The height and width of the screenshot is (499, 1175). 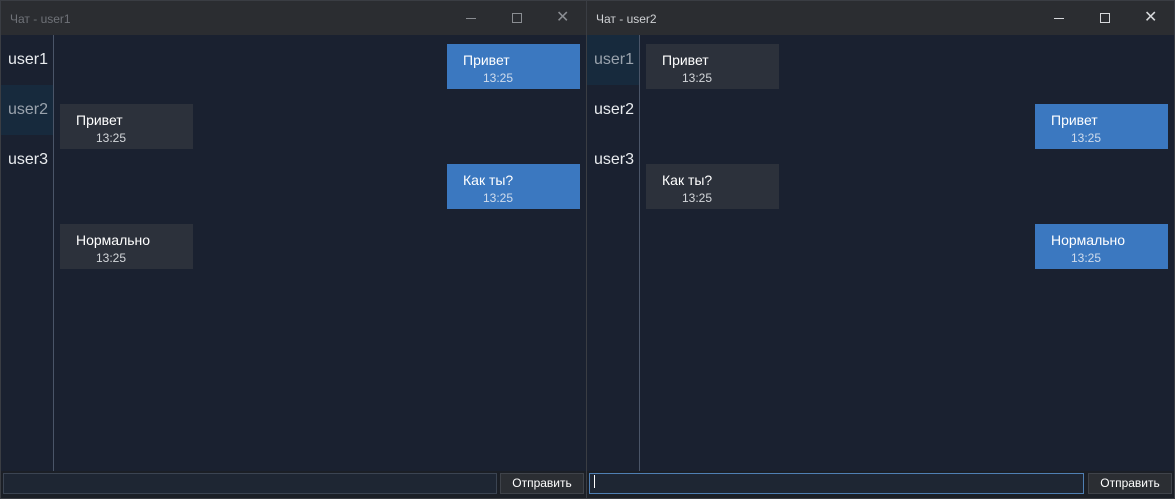 What do you see at coordinates (594, 481) in the screenshot?
I see `text-caret` at bounding box center [594, 481].